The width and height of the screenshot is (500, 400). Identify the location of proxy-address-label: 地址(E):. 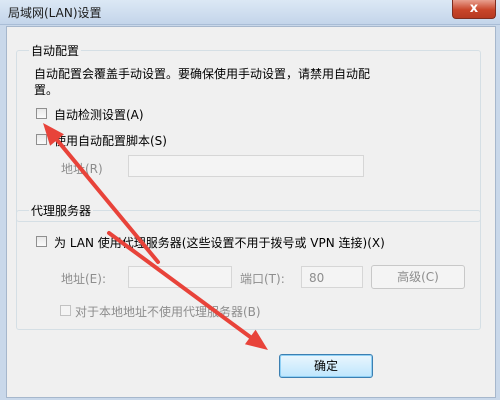
(83, 279).